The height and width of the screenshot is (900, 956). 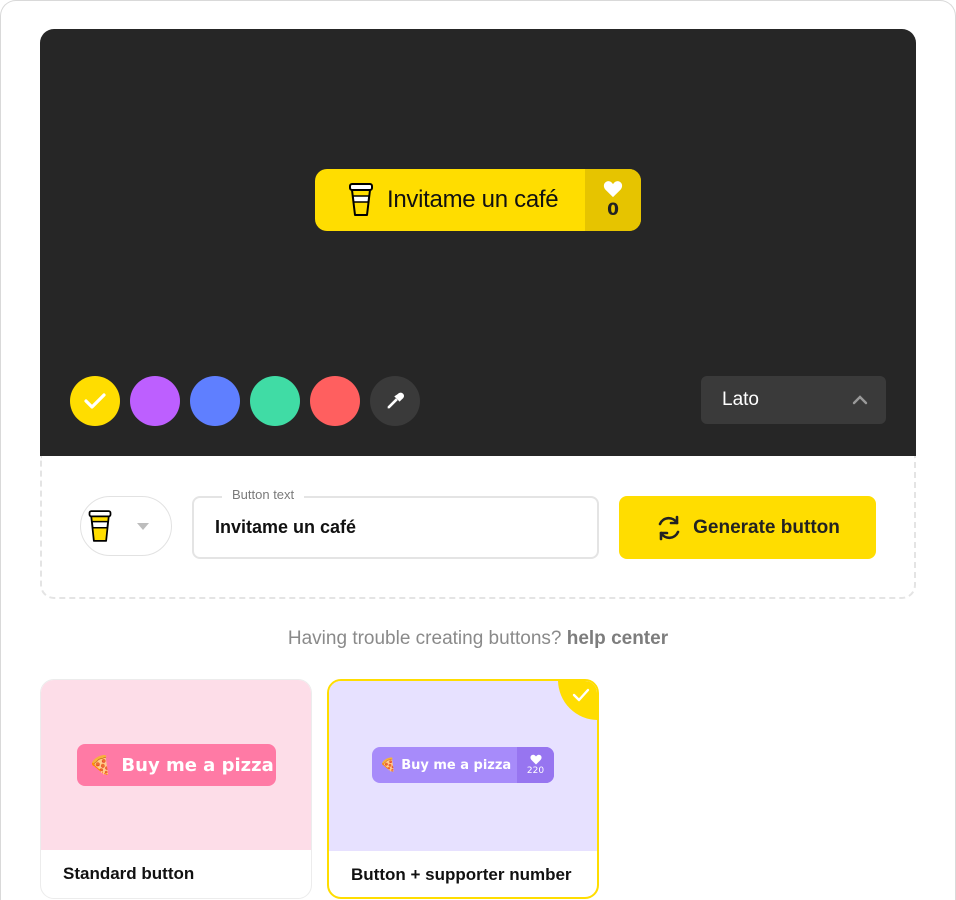 I want to click on preview-button: Invitame un café 0, so click(x=478, y=200).